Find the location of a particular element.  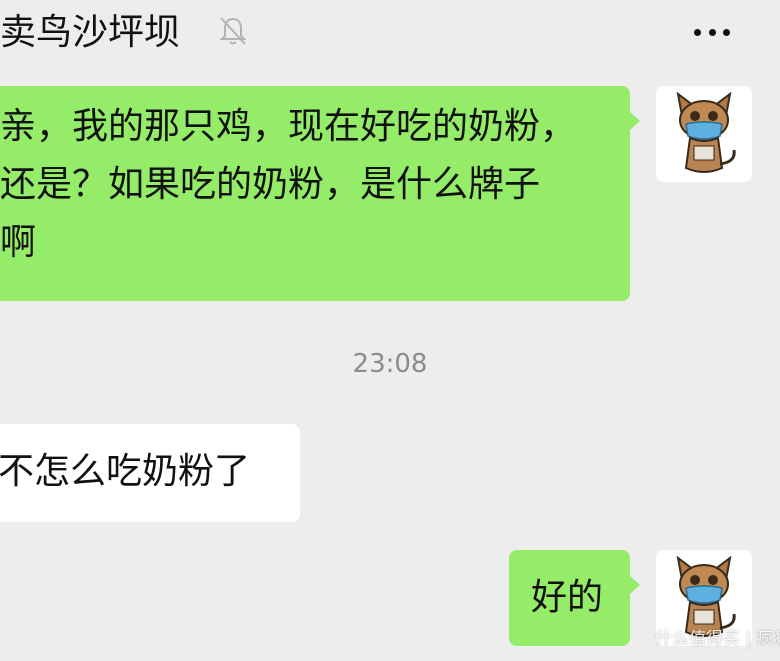

chat-header: 卖鸟沙坪坝 is located at coordinates (390, 33).